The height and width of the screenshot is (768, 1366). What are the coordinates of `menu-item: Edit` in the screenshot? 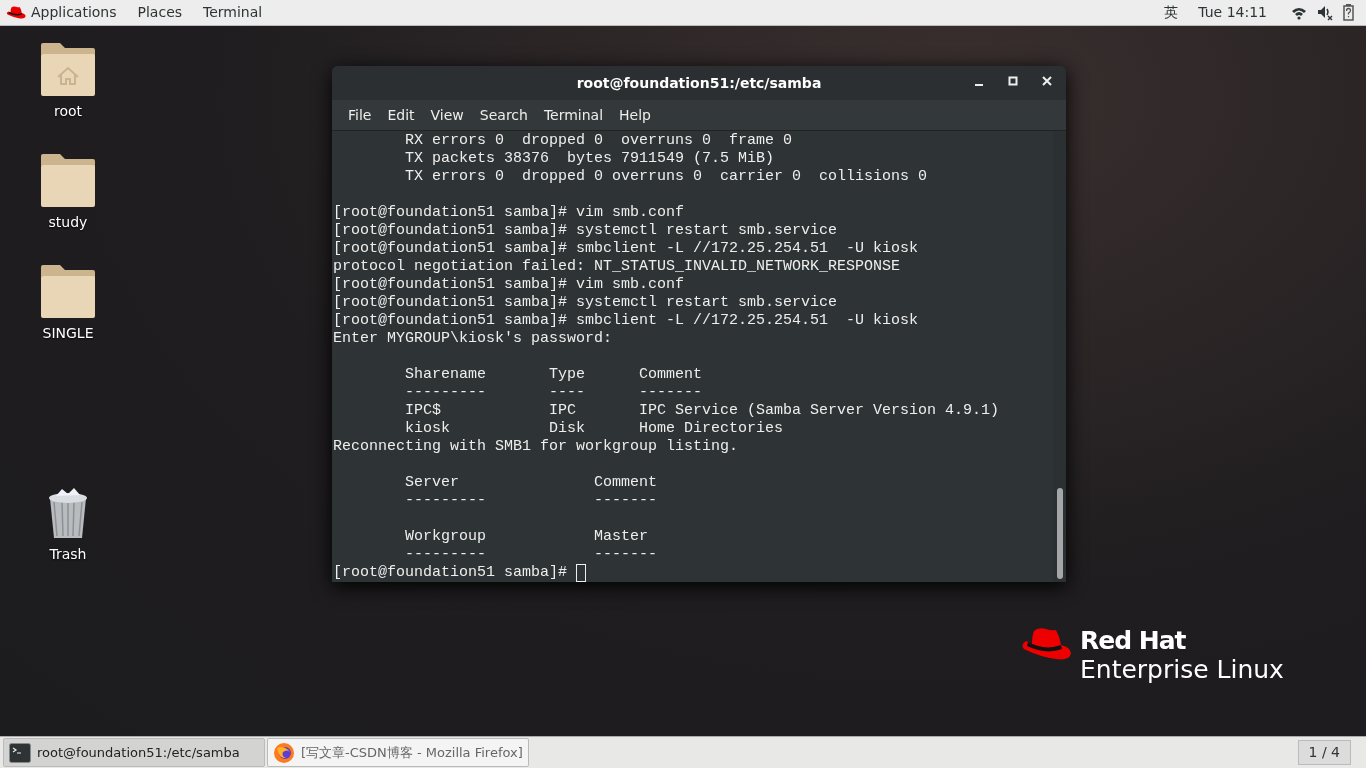 It's located at (401, 115).